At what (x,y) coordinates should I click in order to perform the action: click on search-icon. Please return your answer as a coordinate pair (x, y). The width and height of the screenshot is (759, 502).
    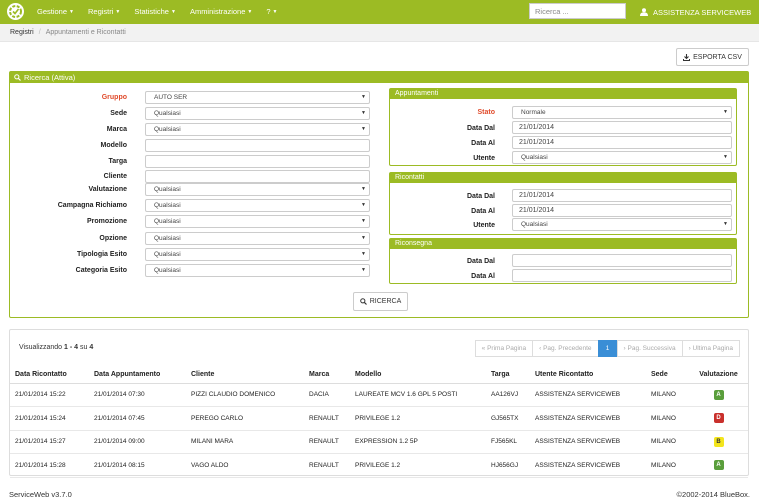
    Looking at the image, I should click on (363, 301).